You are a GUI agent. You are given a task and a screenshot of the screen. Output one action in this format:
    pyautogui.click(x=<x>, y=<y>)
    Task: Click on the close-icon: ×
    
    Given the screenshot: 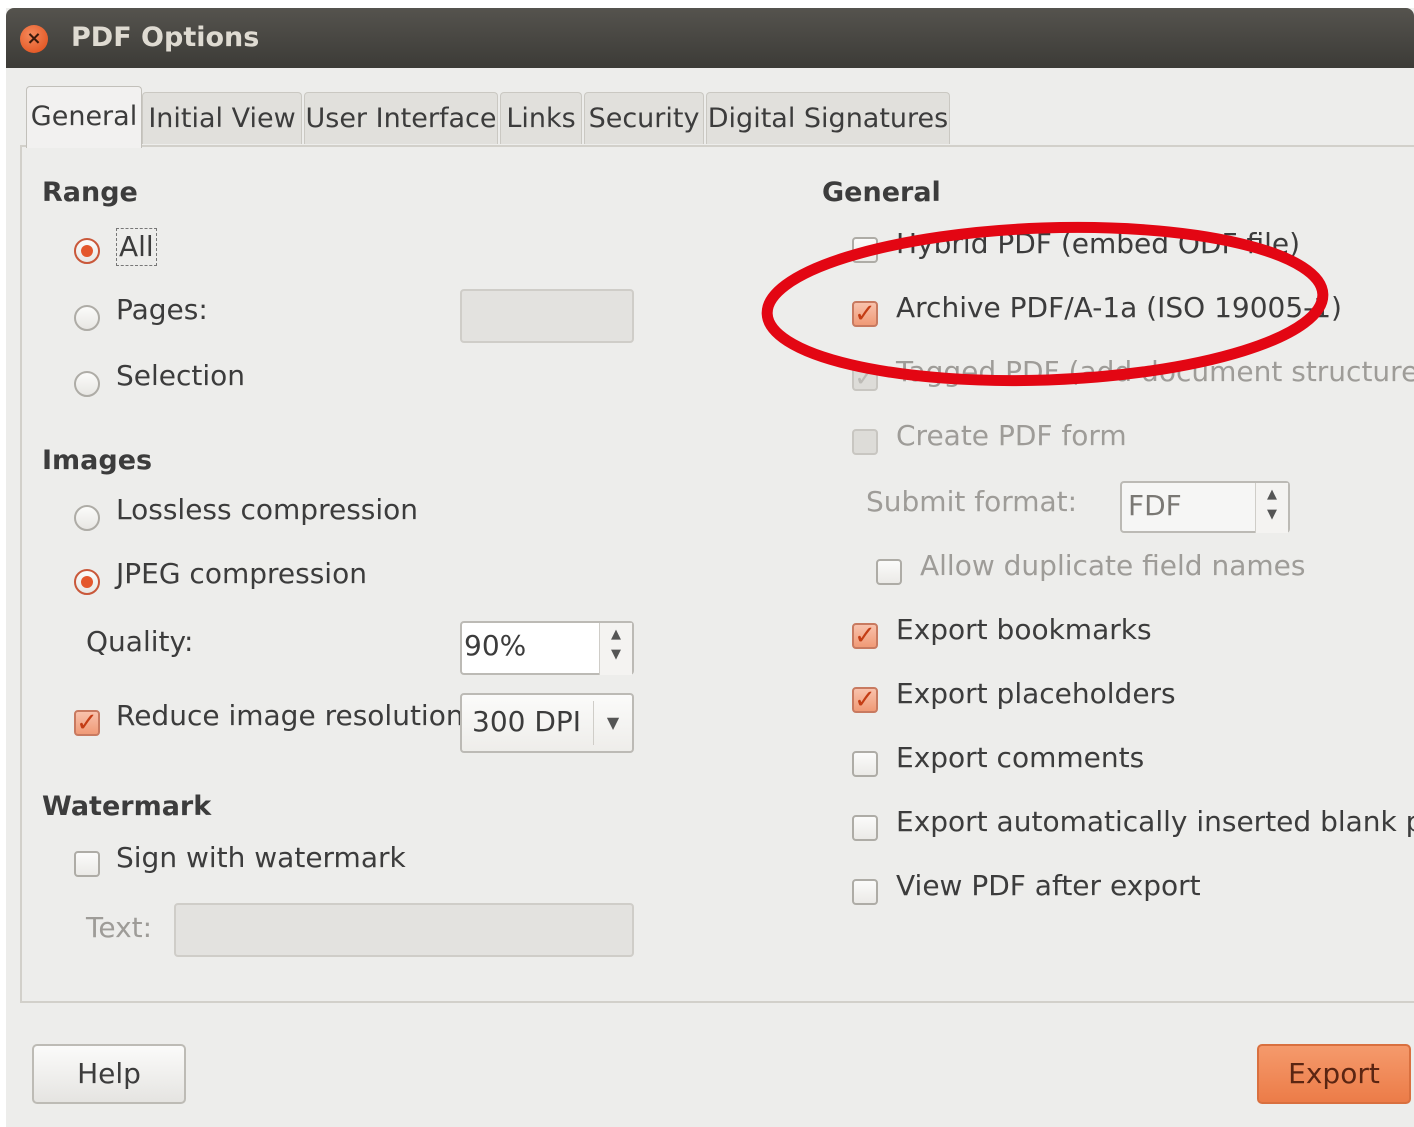 What is the action you would take?
    pyautogui.click(x=34, y=39)
    